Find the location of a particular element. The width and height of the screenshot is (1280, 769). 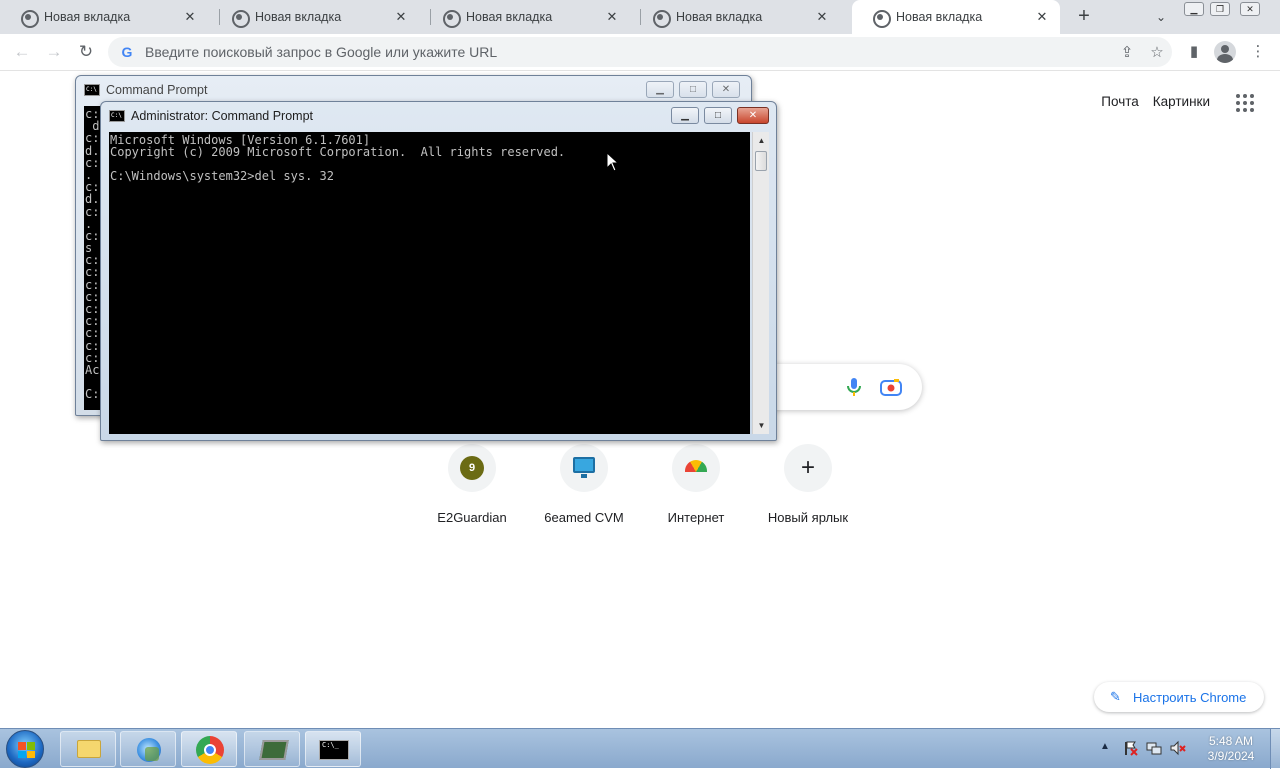

shortcut-tile: 9 is located at coordinates (472, 468).